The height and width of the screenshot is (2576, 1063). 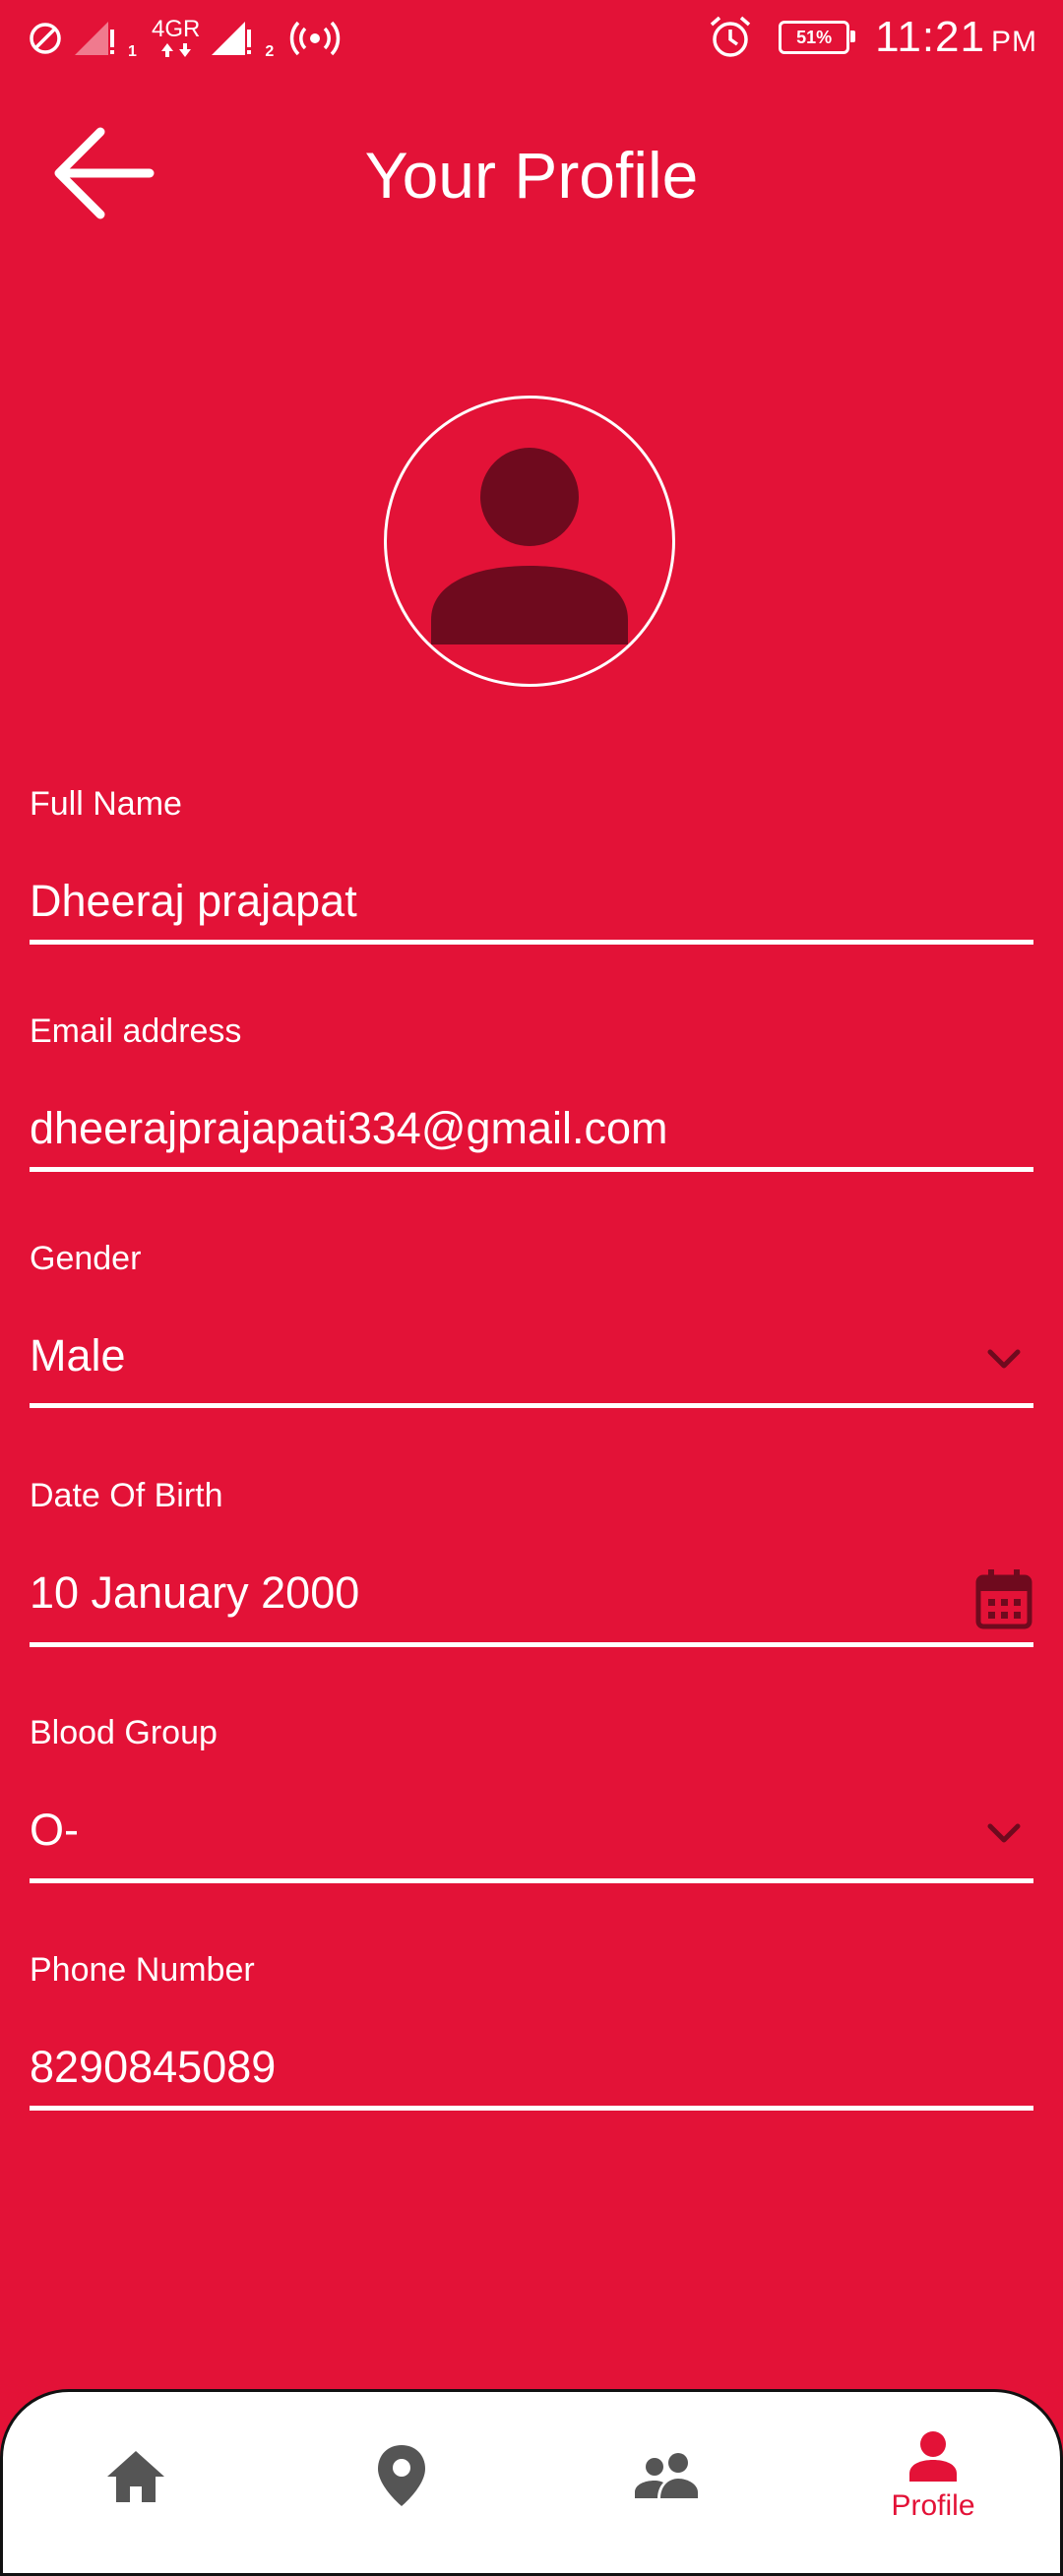 What do you see at coordinates (531, 2483) in the screenshot?
I see `bottom-nav: Profile` at bounding box center [531, 2483].